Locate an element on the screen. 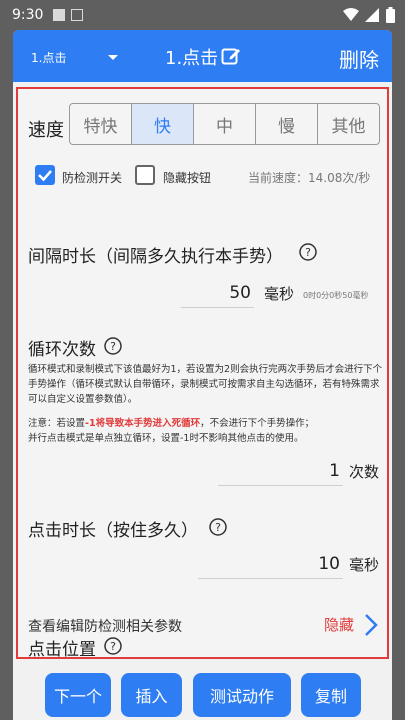 The width and height of the screenshot is (405, 720). anti-detect-label: 防检测开关 is located at coordinates (92, 178).